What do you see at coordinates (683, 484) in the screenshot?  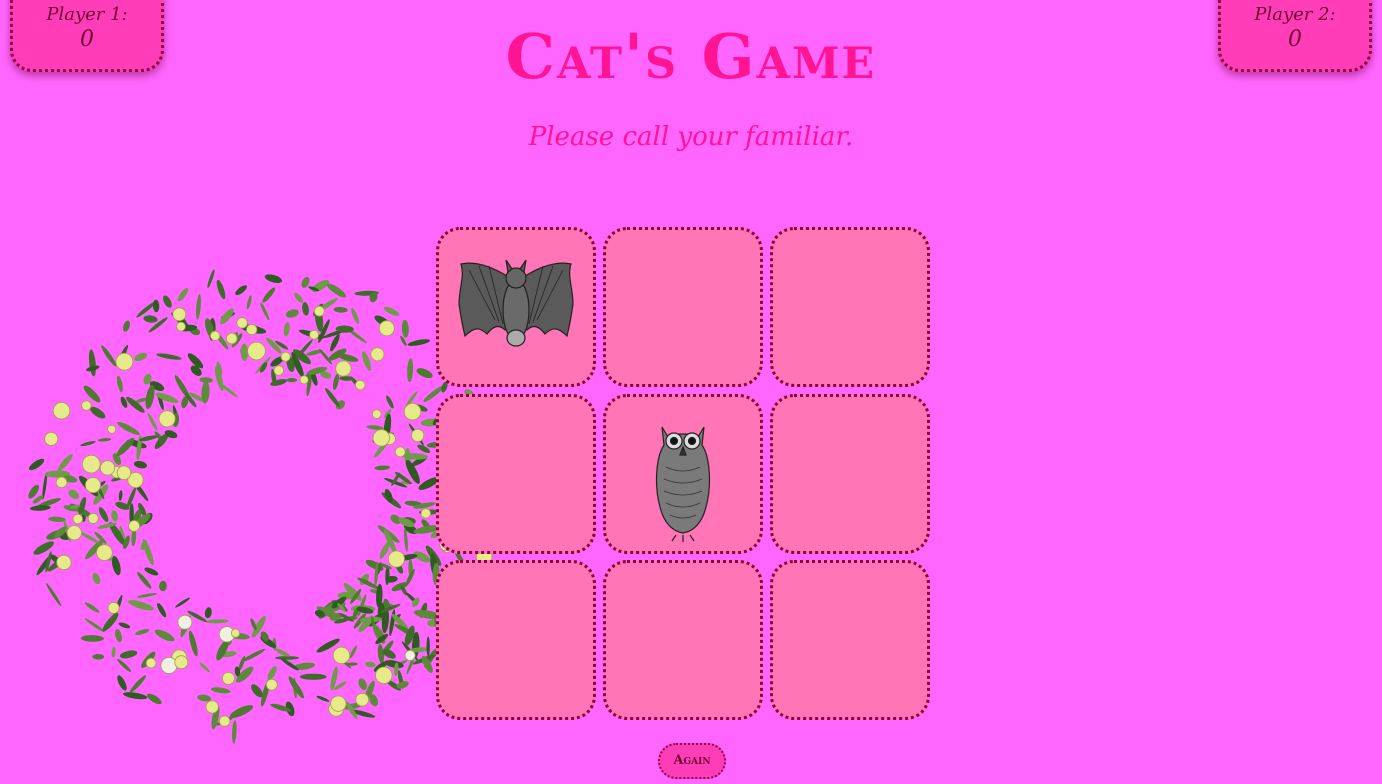 I see `owl-icon` at bounding box center [683, 484].